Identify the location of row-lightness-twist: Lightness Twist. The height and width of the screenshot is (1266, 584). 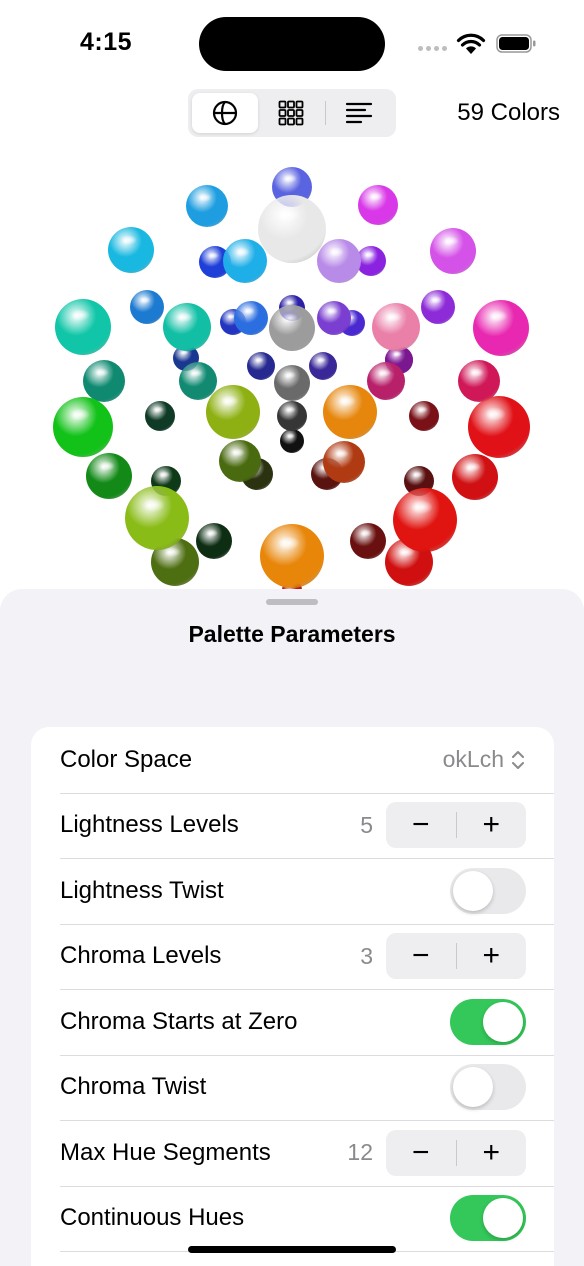
(307, 890).